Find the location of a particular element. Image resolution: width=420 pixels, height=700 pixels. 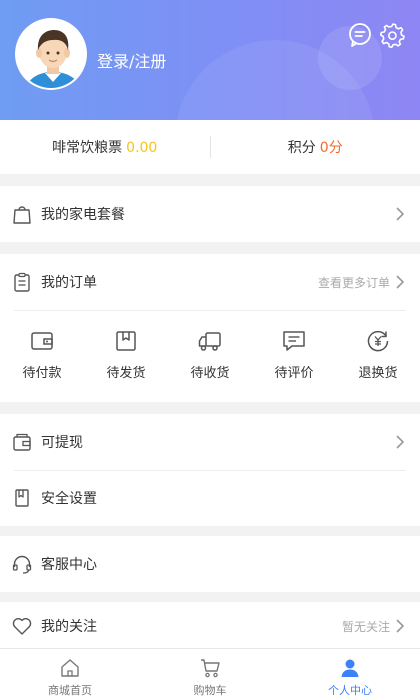

tab-cart: 购物车 is located at coordinates (210, 674).